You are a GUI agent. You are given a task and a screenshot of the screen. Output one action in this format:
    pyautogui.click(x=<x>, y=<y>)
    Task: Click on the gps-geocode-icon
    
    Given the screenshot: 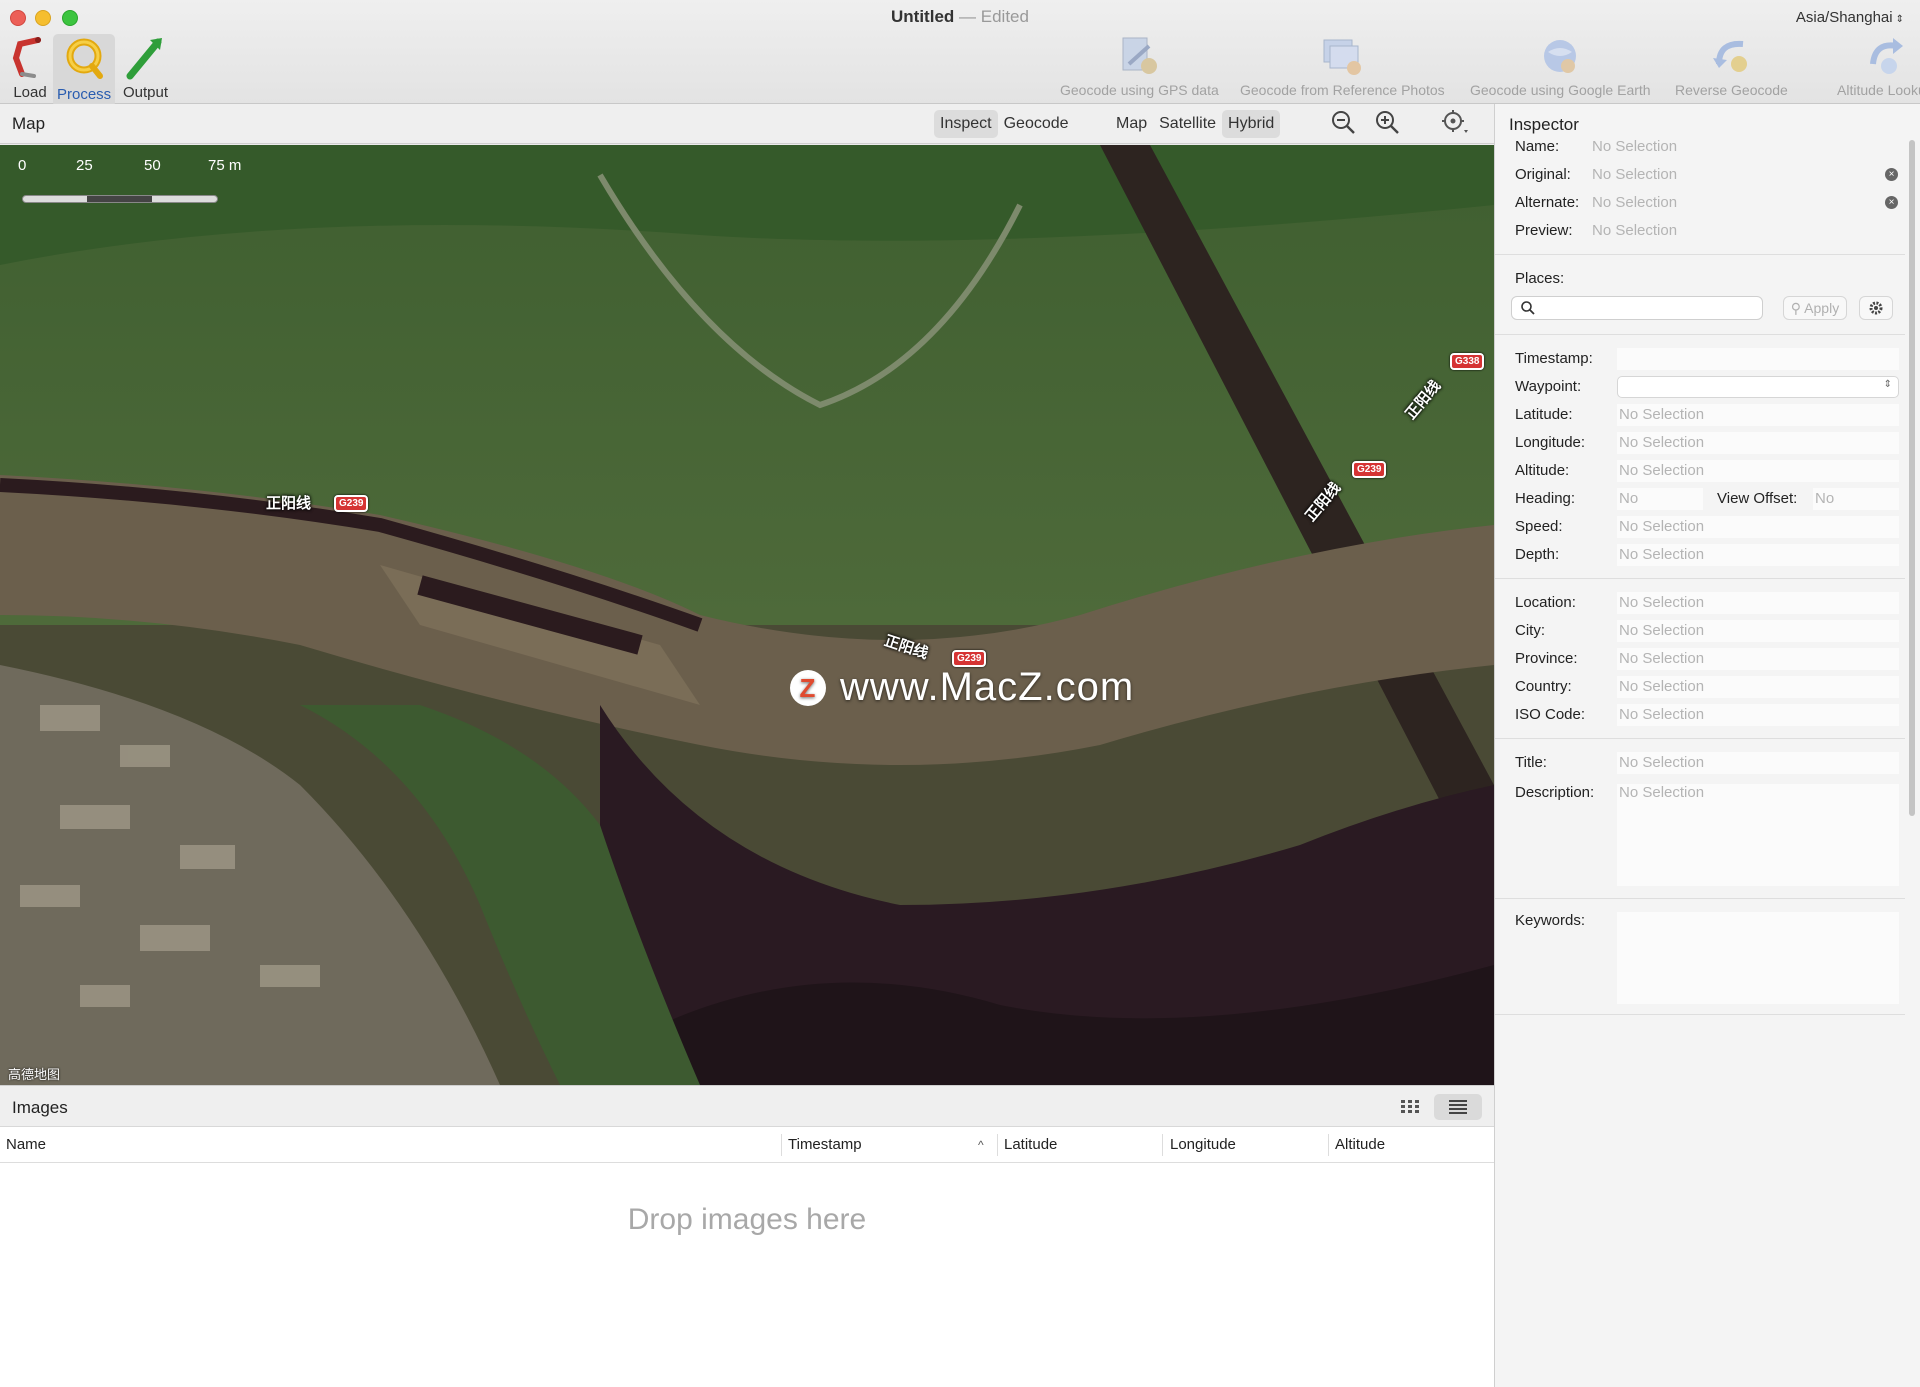 What is the action you would take?
    pyautogui.click(x=1140, y=55)
    